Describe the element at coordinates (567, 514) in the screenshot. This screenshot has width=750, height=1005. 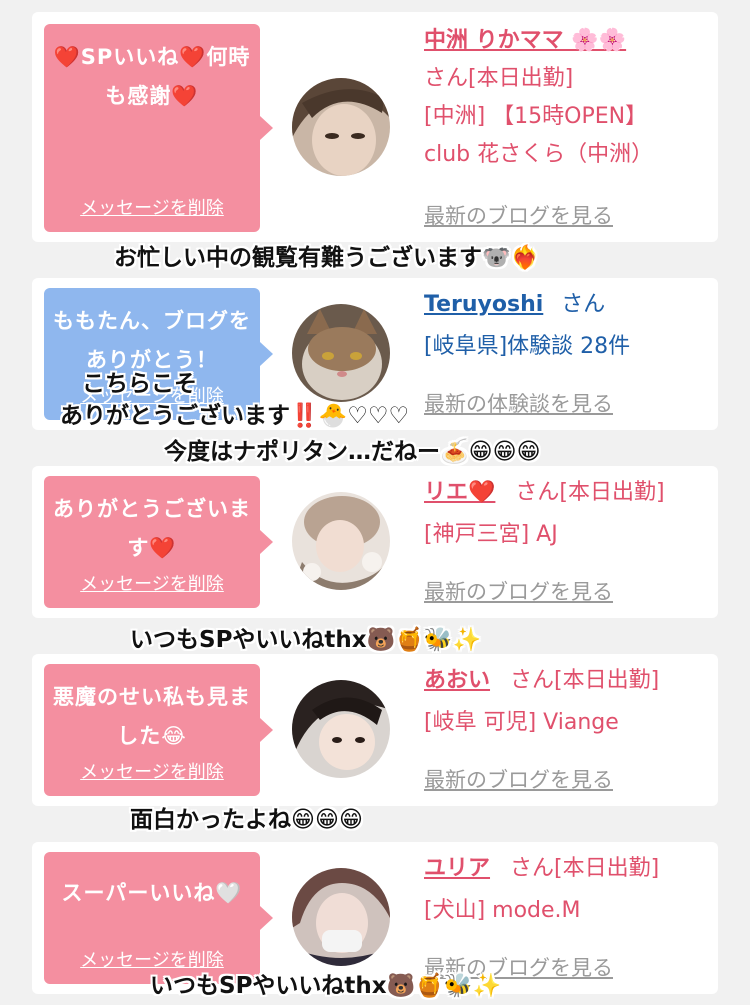
I see `sender-info: リエ❤️ さん[本日出勤] [神戸三宮] AJ` at that location.